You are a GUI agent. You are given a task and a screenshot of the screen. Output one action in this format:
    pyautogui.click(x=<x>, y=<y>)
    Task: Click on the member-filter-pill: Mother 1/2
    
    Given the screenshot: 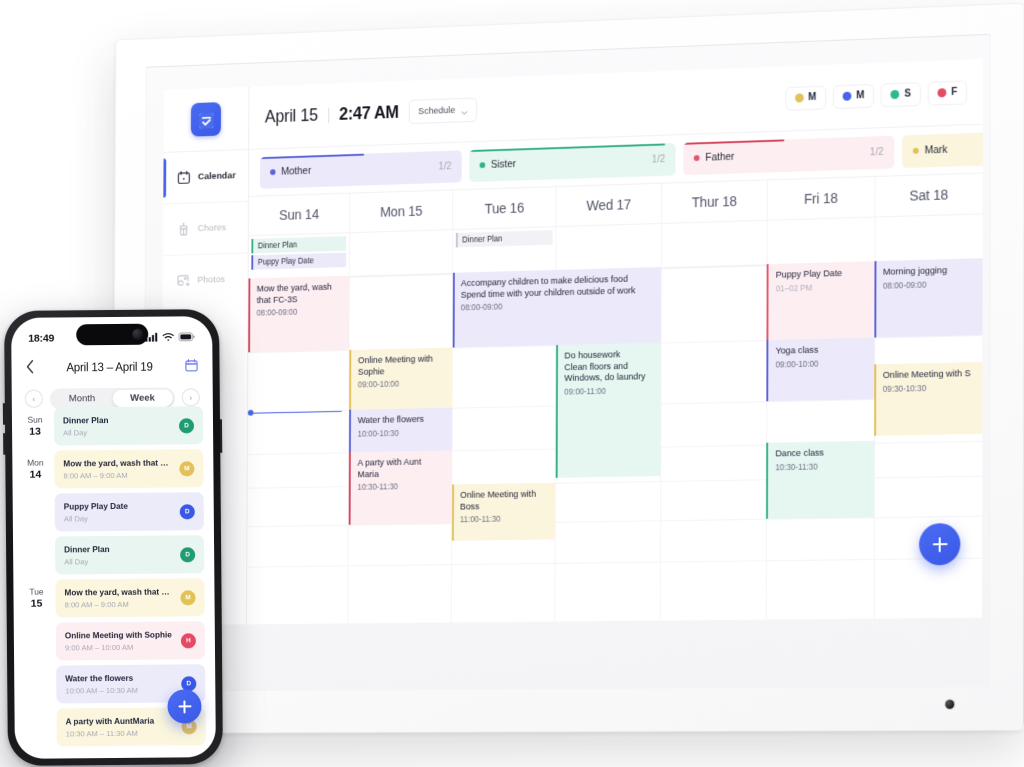 What is the action you would take?
    pyautogui.click(x=360, y=169)
    